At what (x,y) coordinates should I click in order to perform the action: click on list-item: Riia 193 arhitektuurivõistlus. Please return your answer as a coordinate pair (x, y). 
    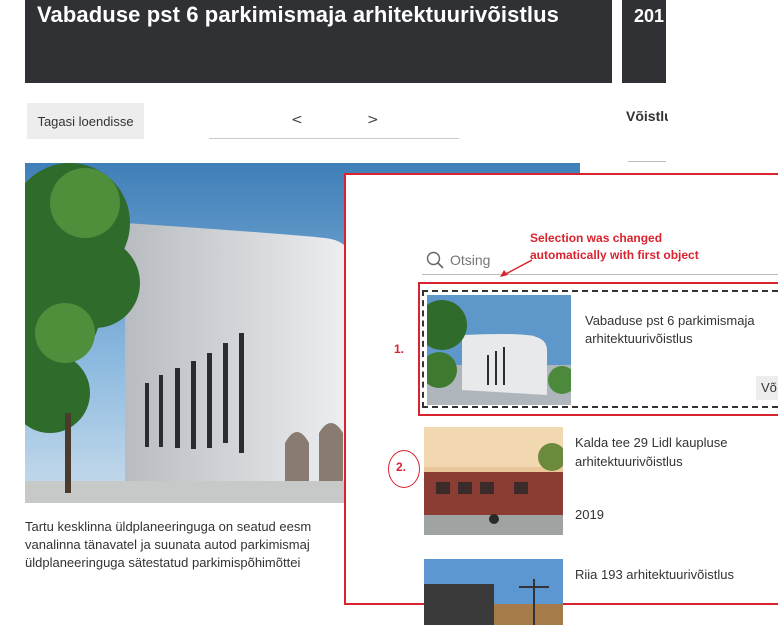
    Looking at the image, I should click on (601, 592).